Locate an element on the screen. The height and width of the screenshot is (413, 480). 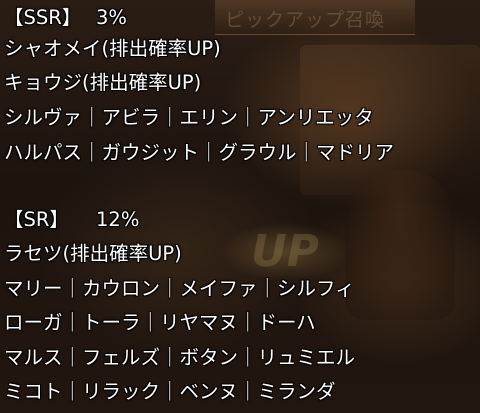
ssr-roster-row-1: シルヴァ｜アビラ｜エリン｜アンリエッタ is located at coordinates (189, 117).